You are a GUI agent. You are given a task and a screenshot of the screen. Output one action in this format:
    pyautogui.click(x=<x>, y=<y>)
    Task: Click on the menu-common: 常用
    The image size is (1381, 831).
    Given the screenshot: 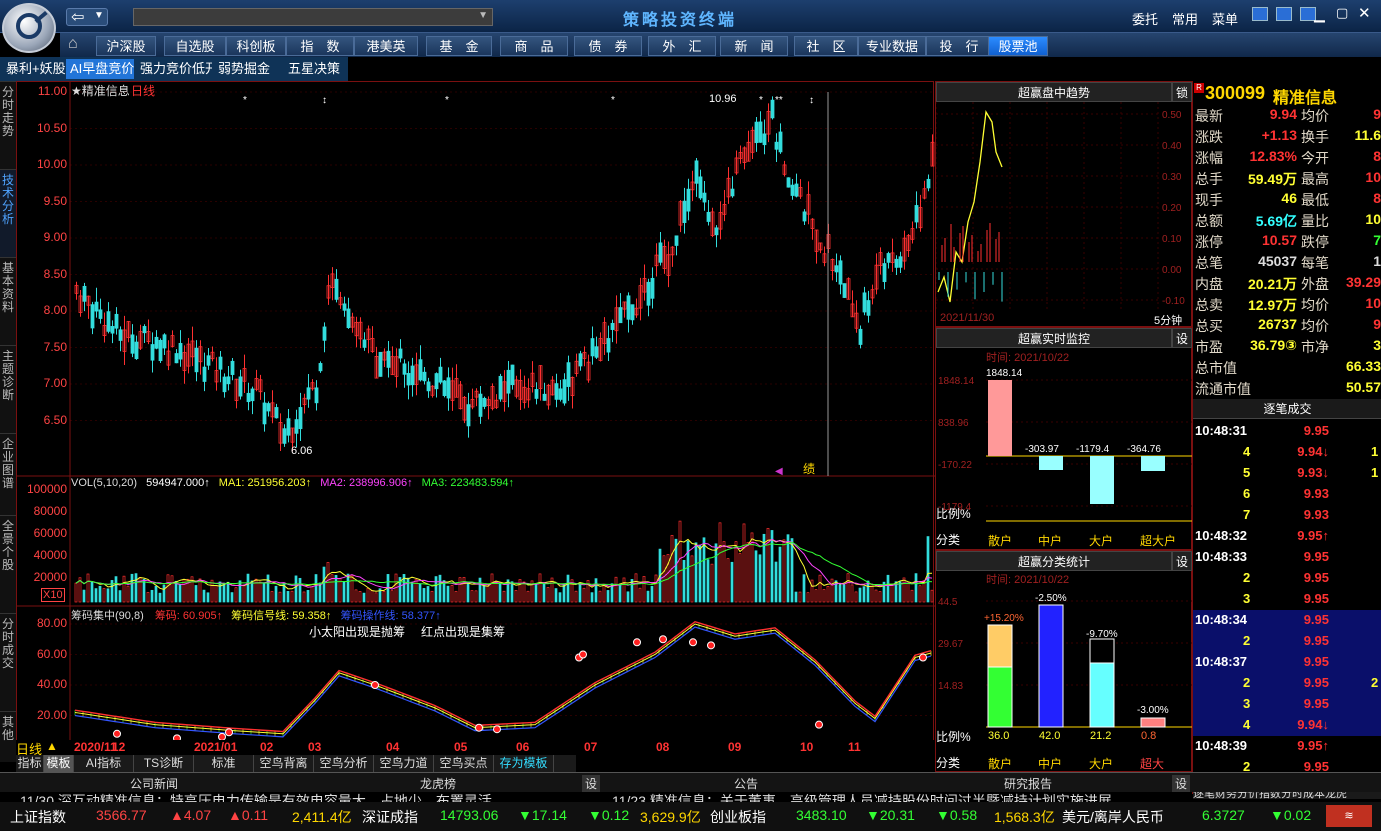 What is the action you would take?
    pyautogui.click(x=1185, y=18)
    